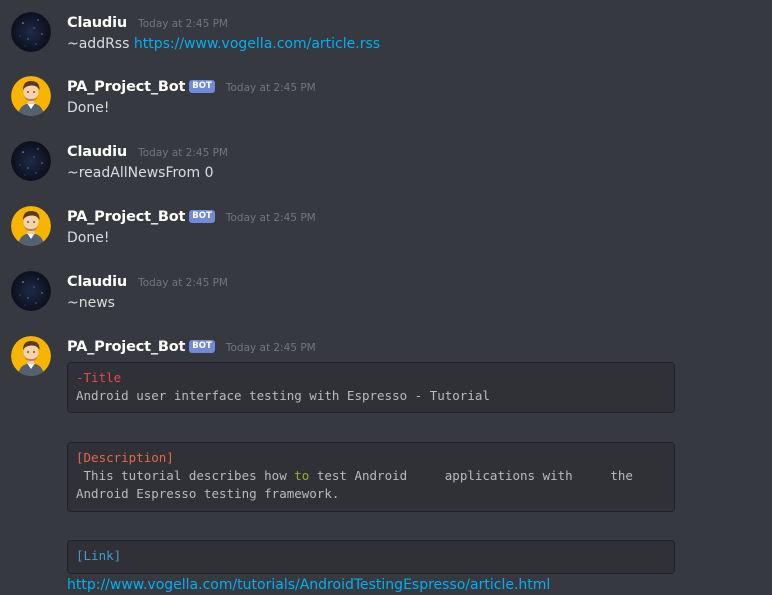 The width and height of the screenshot is (772, 595). I want to click on link-label: [Link], so click(99, 555).